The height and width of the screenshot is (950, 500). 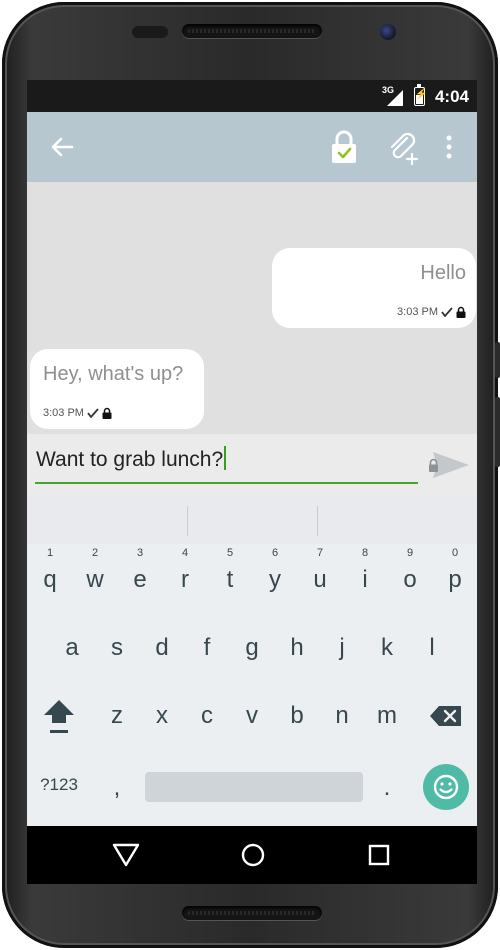 What do you see at coordinates (410, 577) in the screenshot?
I see `key-o: 9o` at bounding box center [410, 577].